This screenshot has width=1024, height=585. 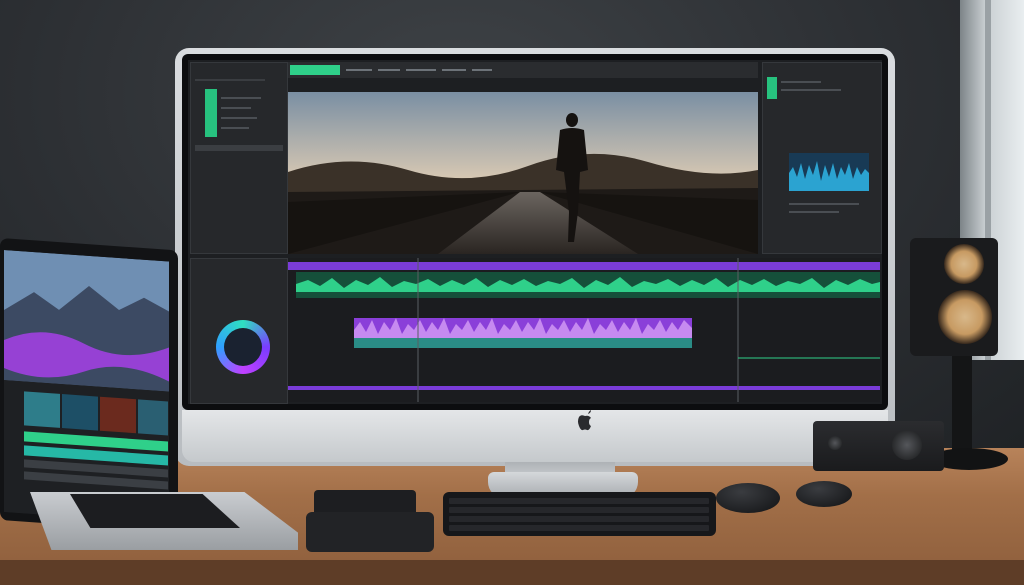 What do you see at coordinates (243, 347) in the screenshot?
I see `color-wheel-center` at bounding box center [243, 347].